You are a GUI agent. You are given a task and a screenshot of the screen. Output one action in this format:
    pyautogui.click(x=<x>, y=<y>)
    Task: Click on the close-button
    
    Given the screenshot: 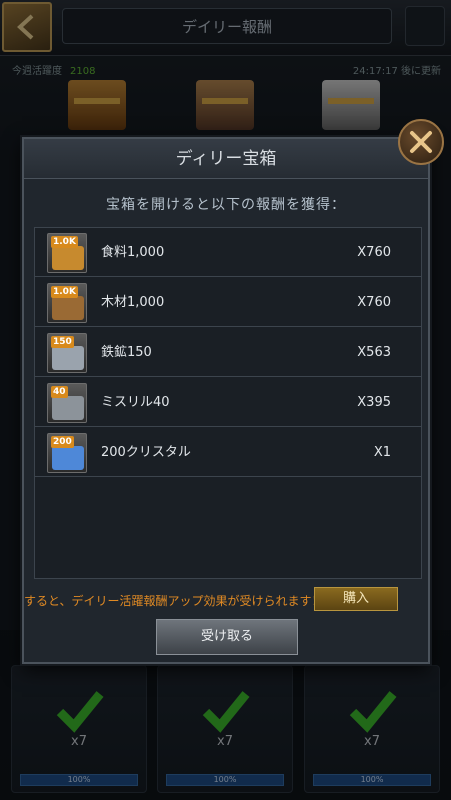 What is the action you would take?
    pyautogui.click(x=421, y=142)
    